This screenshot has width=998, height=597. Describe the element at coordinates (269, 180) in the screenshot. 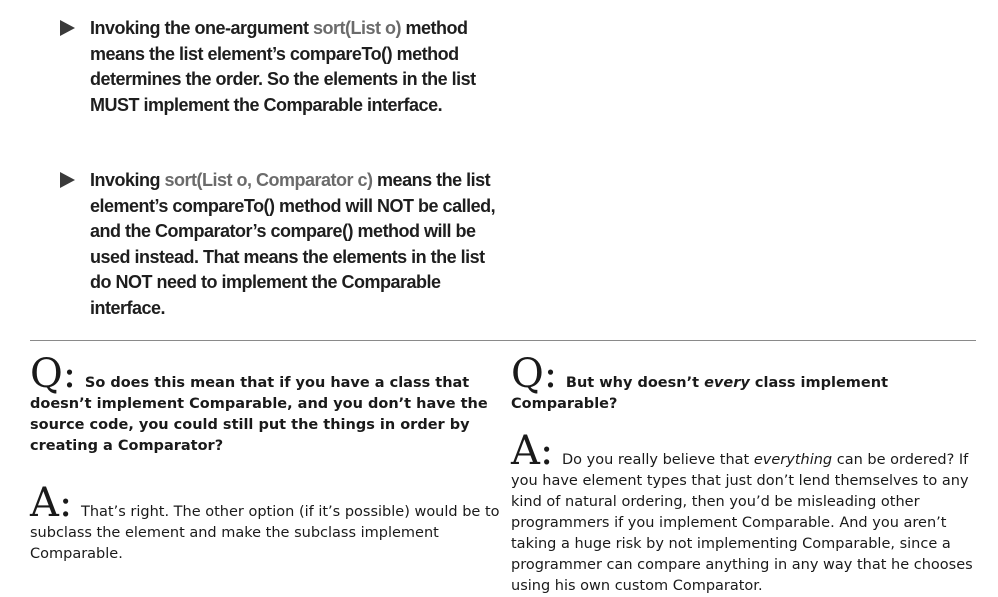

I see `code-sort-two-arg: sort(List o, Comparator c)` at that location.